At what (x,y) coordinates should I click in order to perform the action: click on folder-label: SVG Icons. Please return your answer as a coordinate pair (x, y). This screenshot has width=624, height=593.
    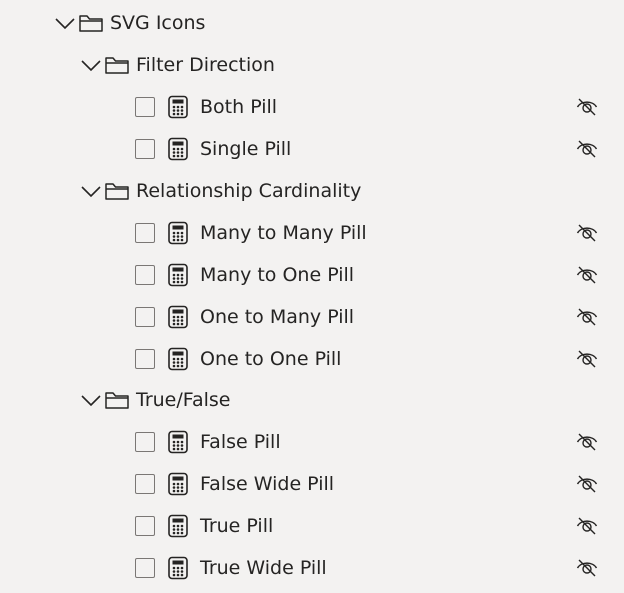
    Looking at the image, I should click on (158, 23).